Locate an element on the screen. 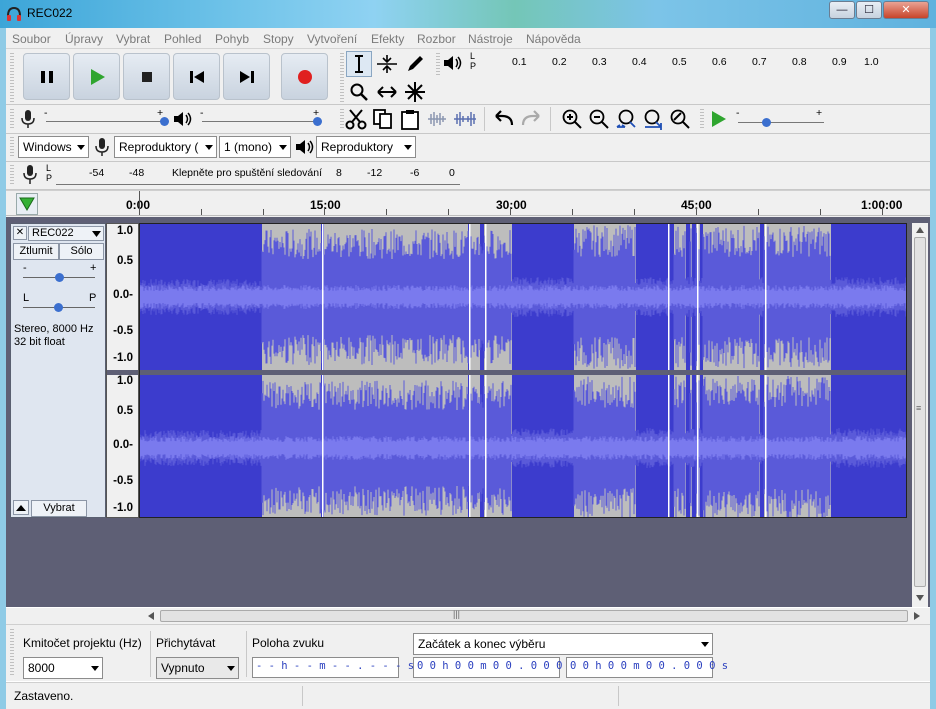  zoom-tool is located at coordinates (359, 92).